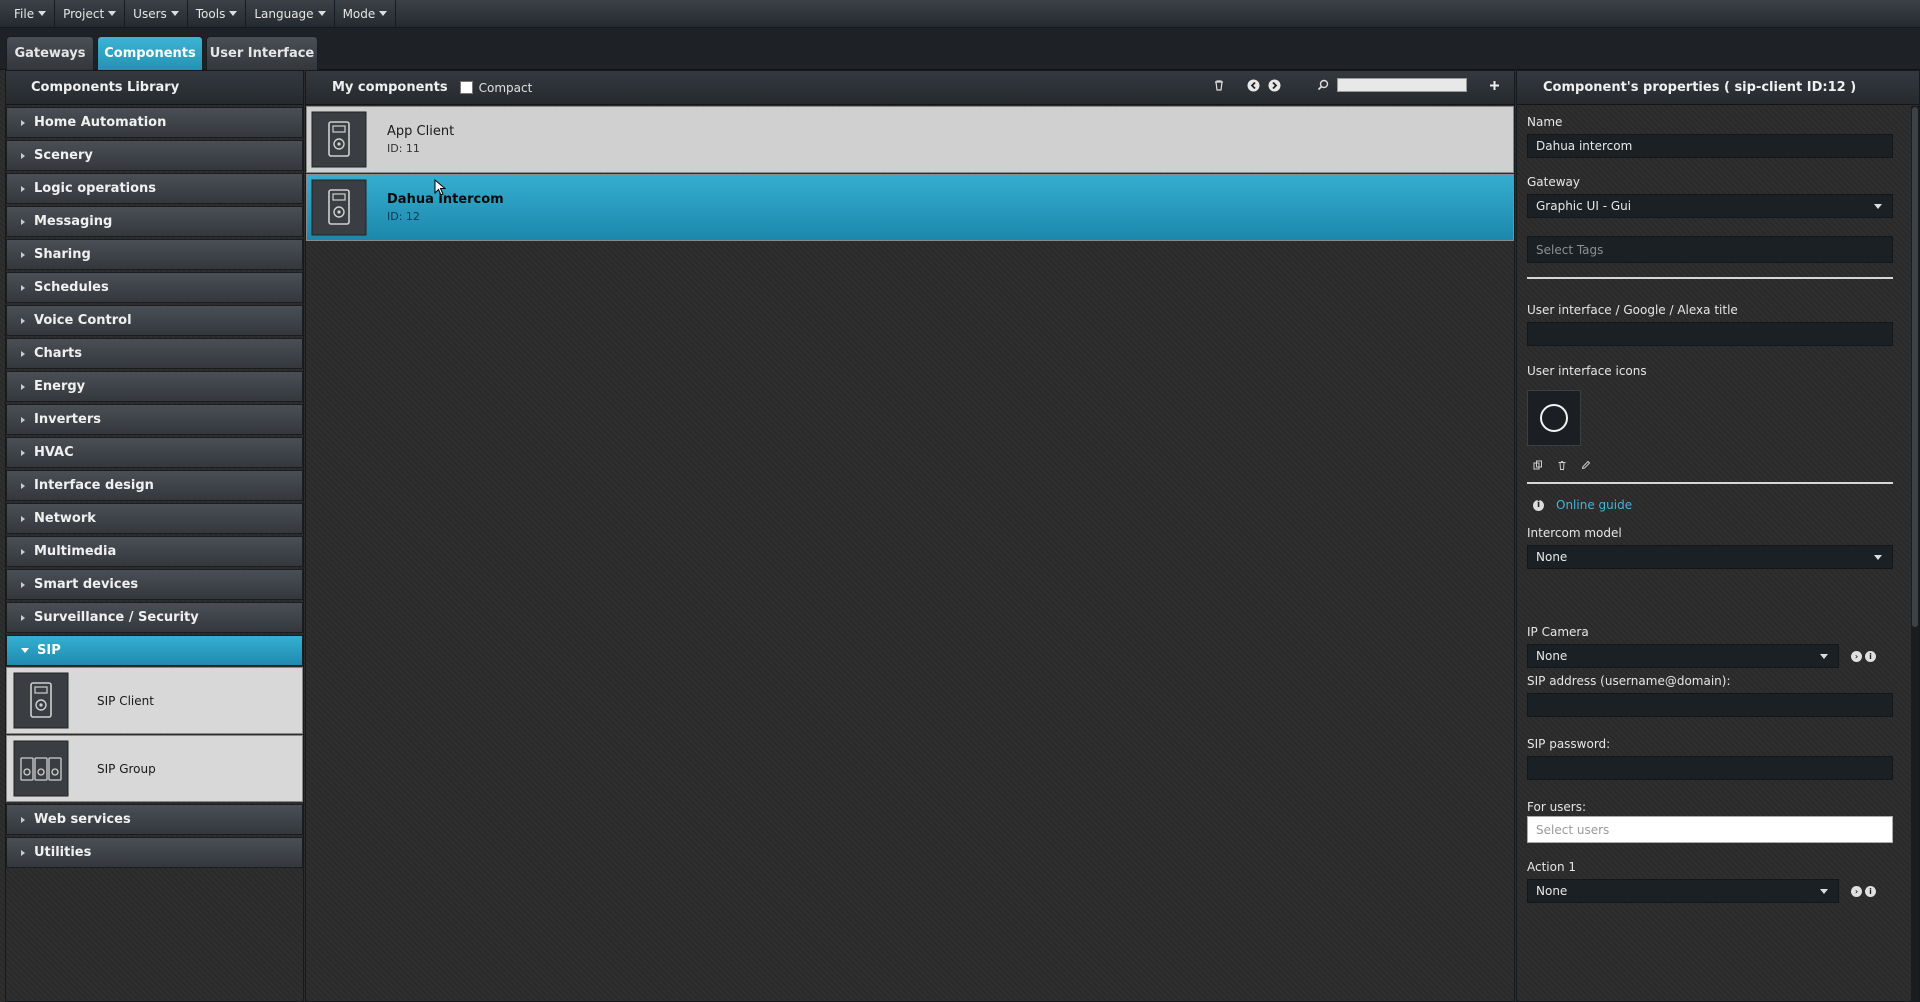  Describe the element at coordinates (1253, 85) in the screenshot. I see `arrow-left-circle-icon` at that location.